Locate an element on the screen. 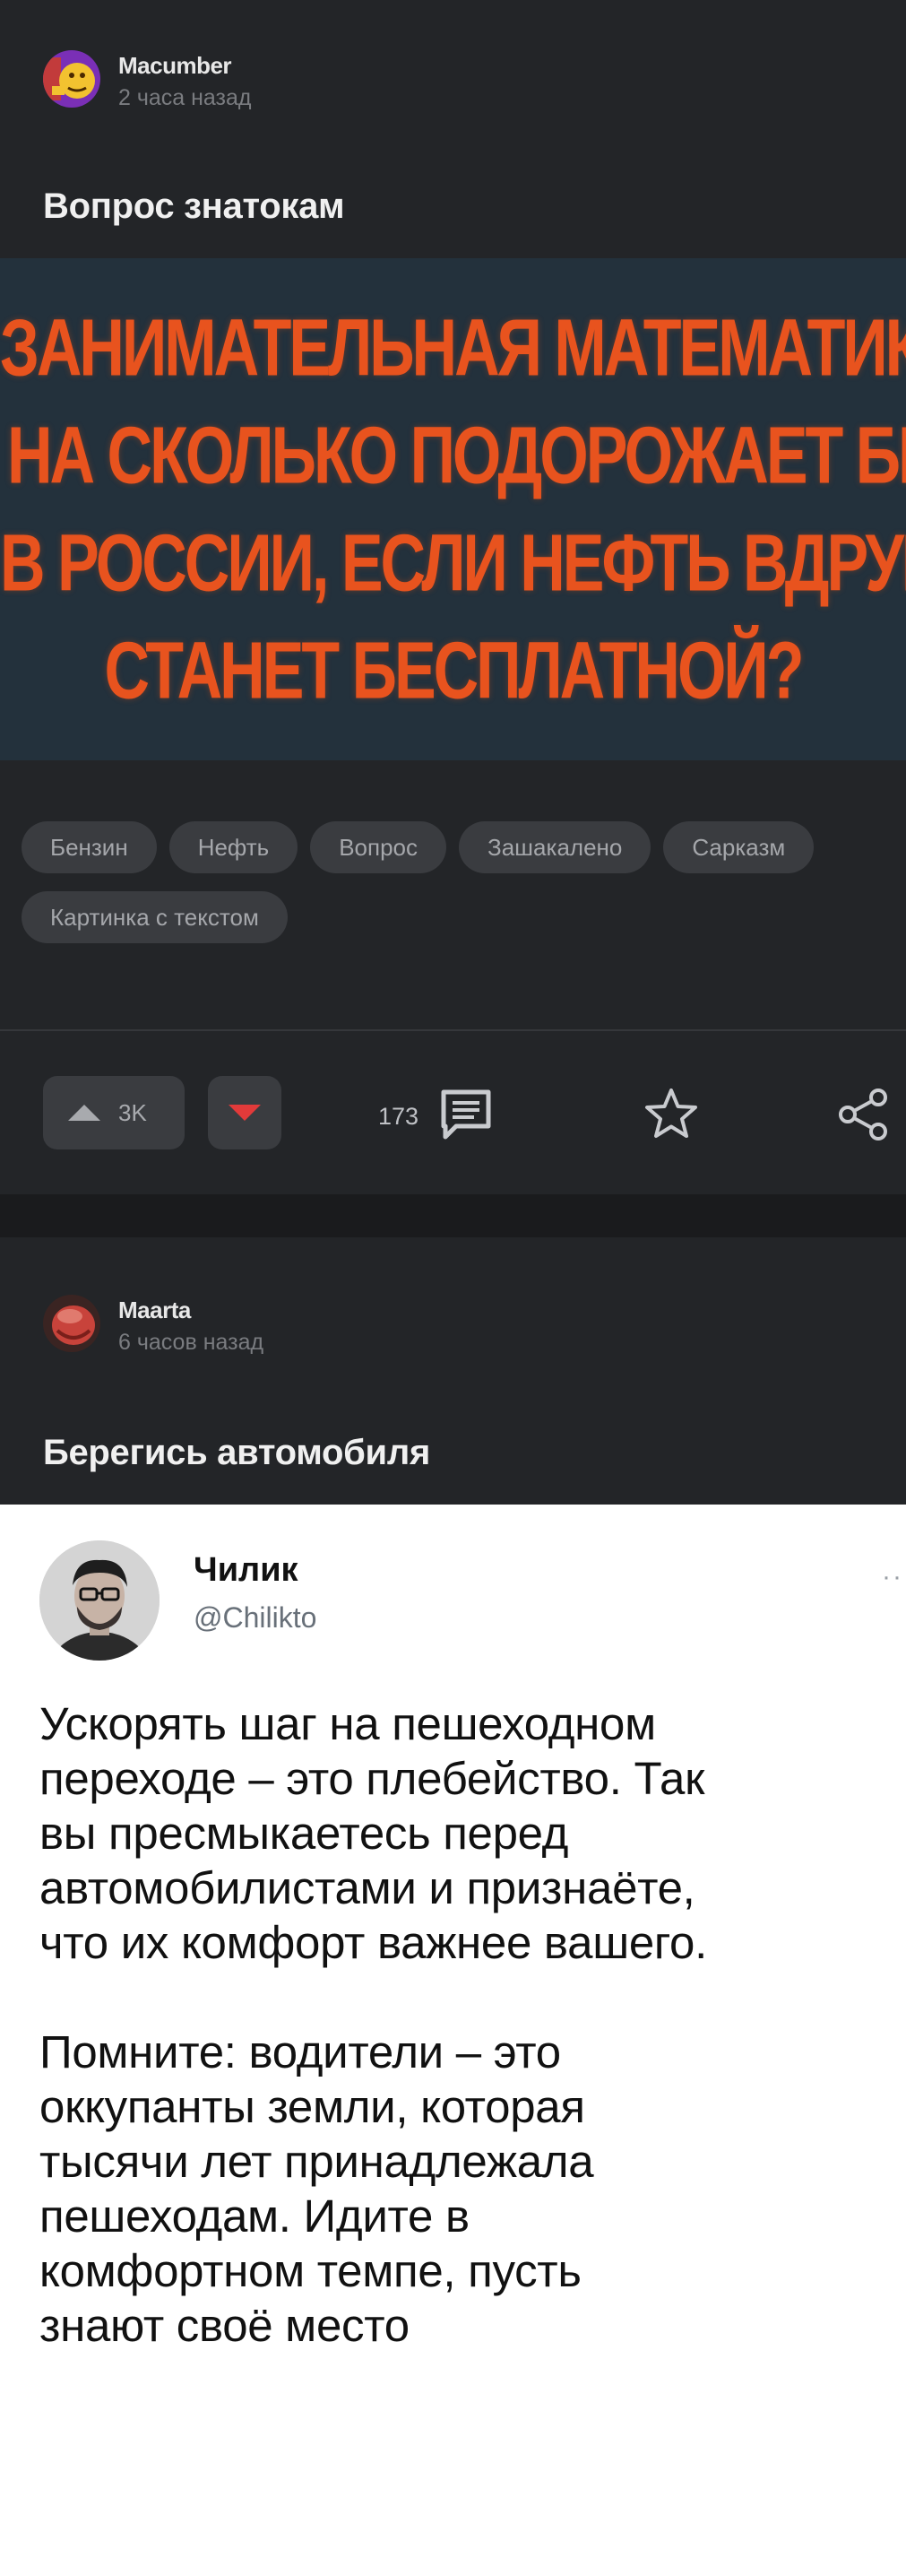  triangle-up-icon is located at coordinates (84, 1113).